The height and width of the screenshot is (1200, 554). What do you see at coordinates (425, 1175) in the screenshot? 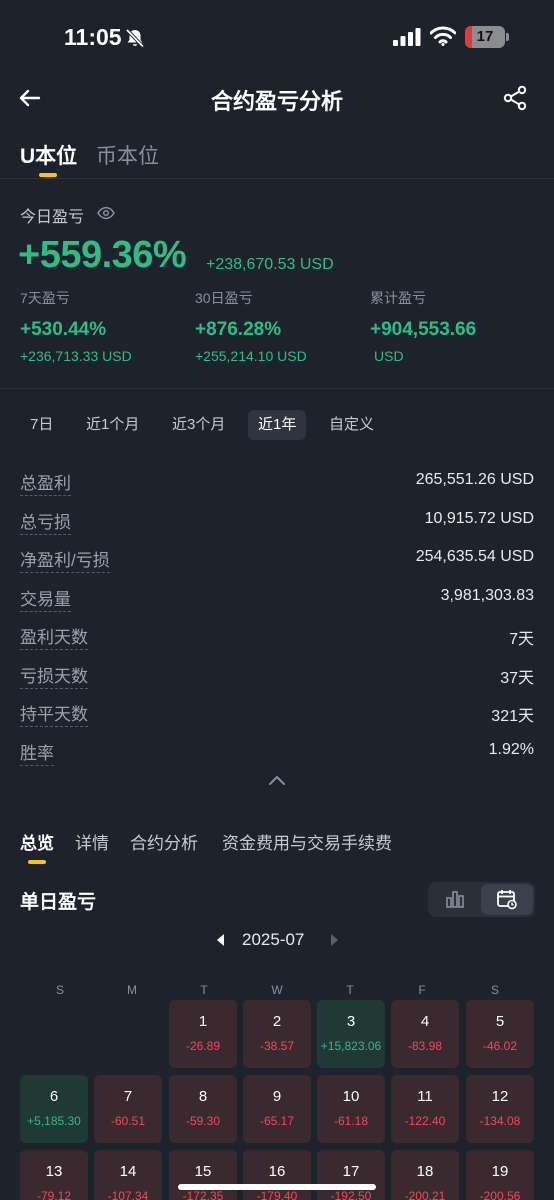
I see `calendar-day-cell: 18 -200.21` at bounding box center [425, 1175].